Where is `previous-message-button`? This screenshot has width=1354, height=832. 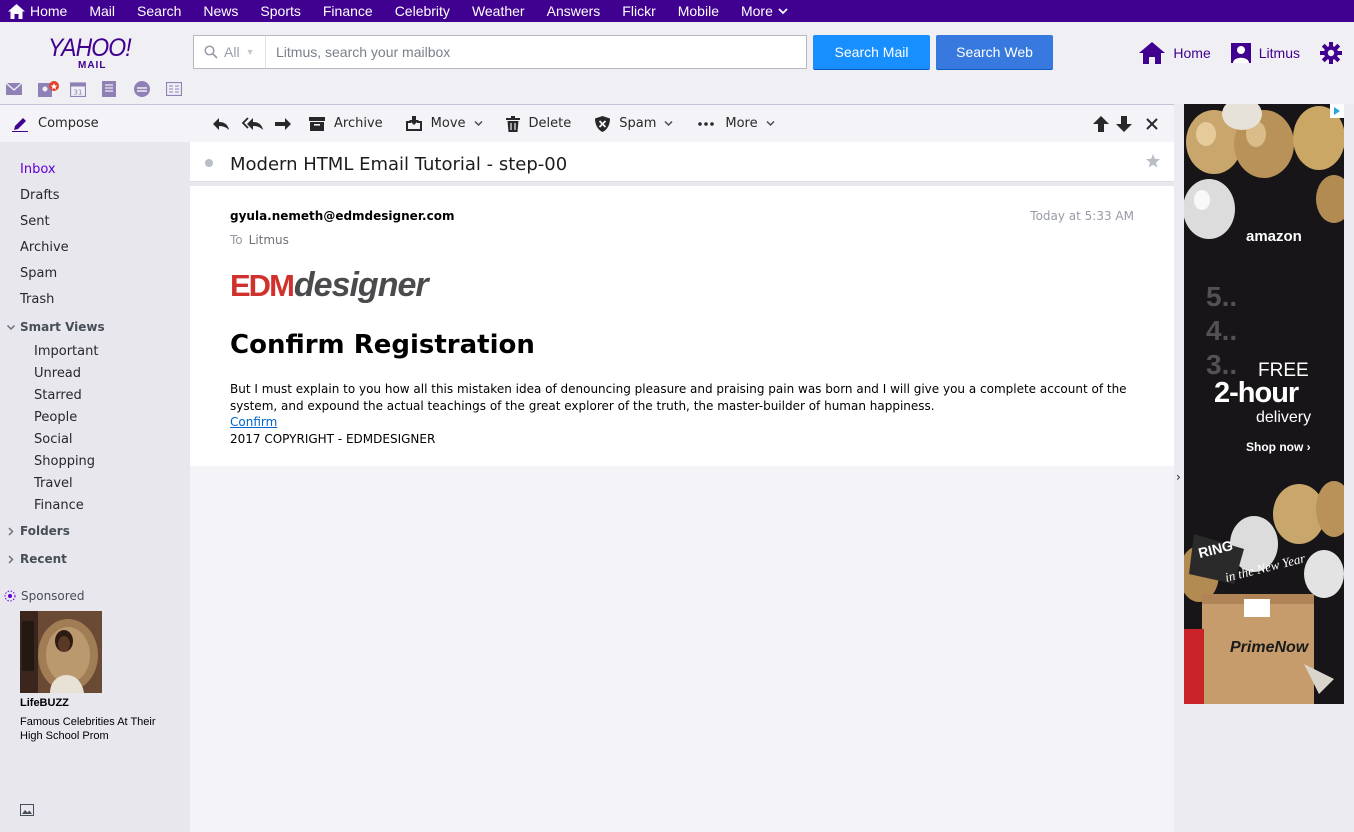
previous-message-button is located at coordinates (1101, 124).